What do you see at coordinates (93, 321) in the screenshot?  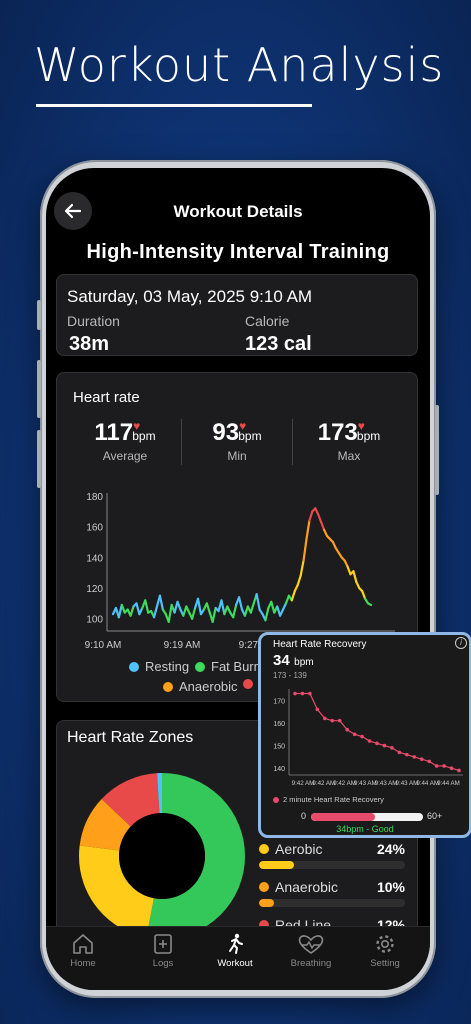 I see `duration-label: Duration` at bounding box center [93, 321].